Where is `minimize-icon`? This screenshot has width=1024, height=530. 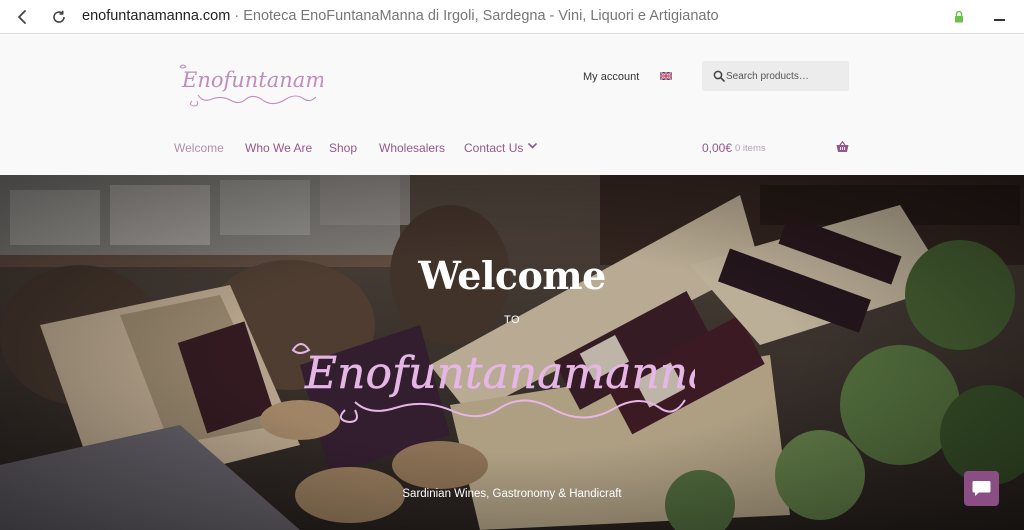
minimize-icon is located at coordinates (999, 20).